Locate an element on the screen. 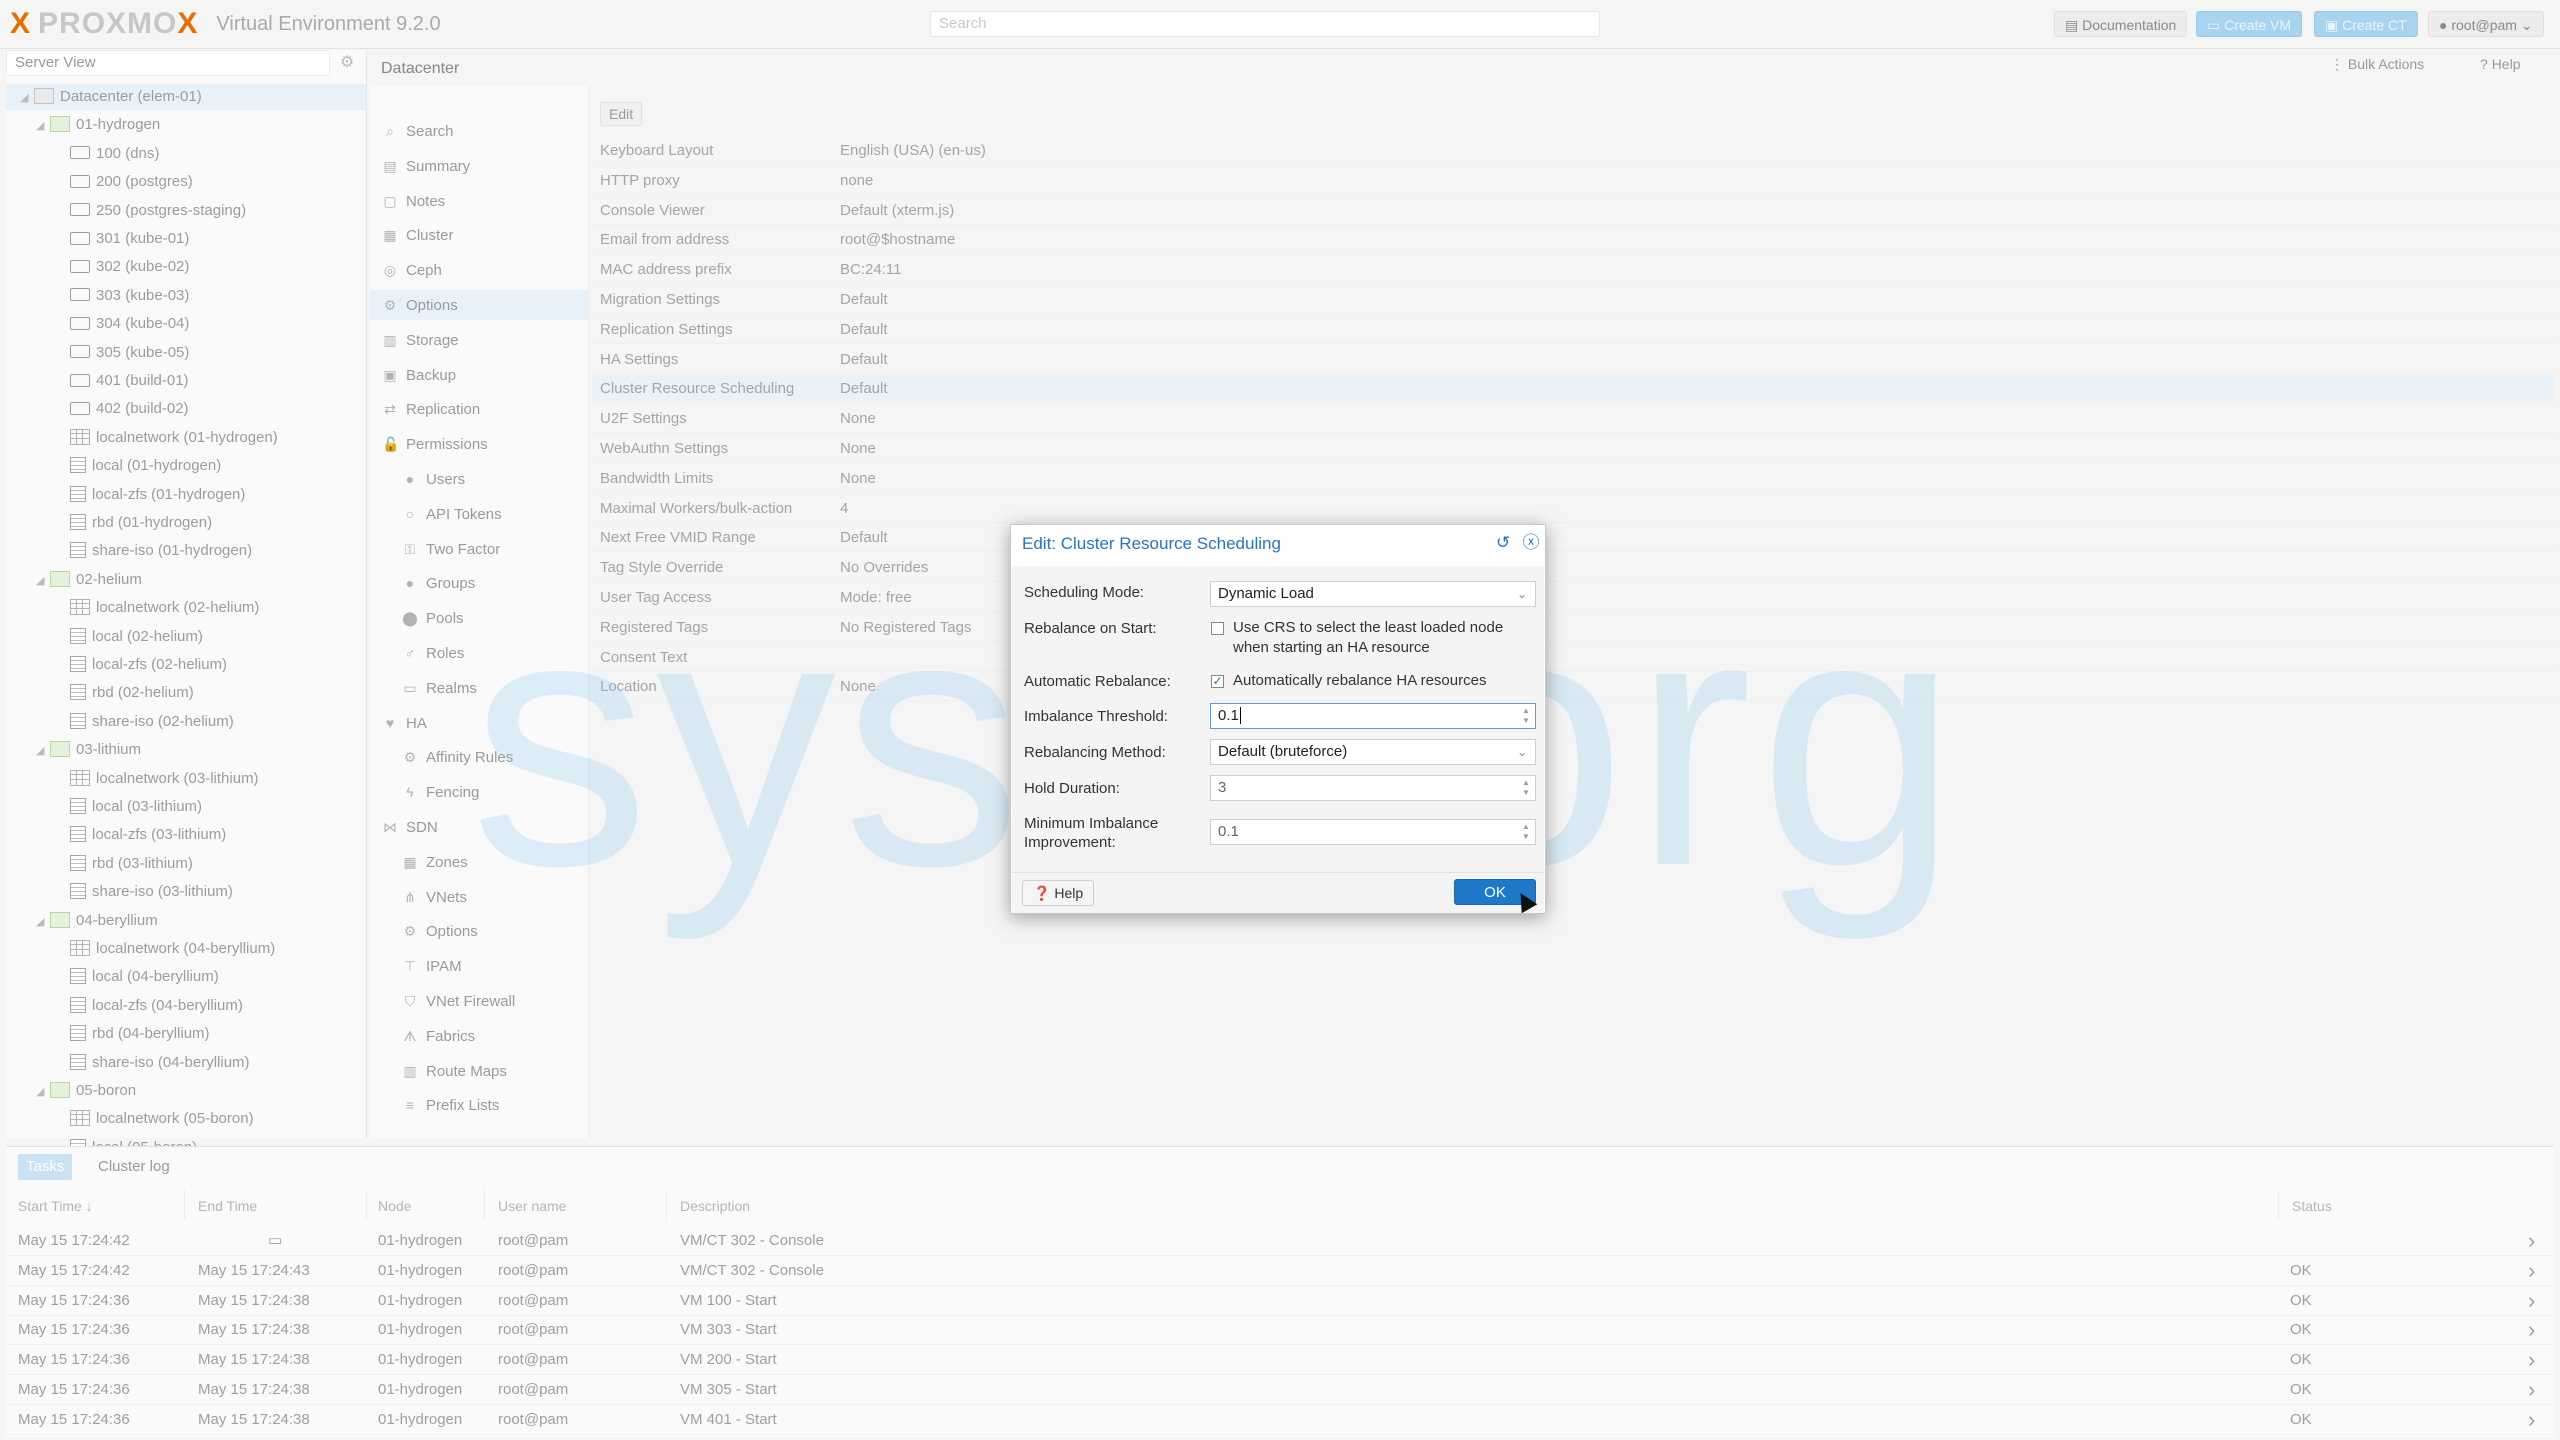 This screenshot has width=2560, height=1440. tree-item: local (03-lithium) is located at coordinates (186, 807).